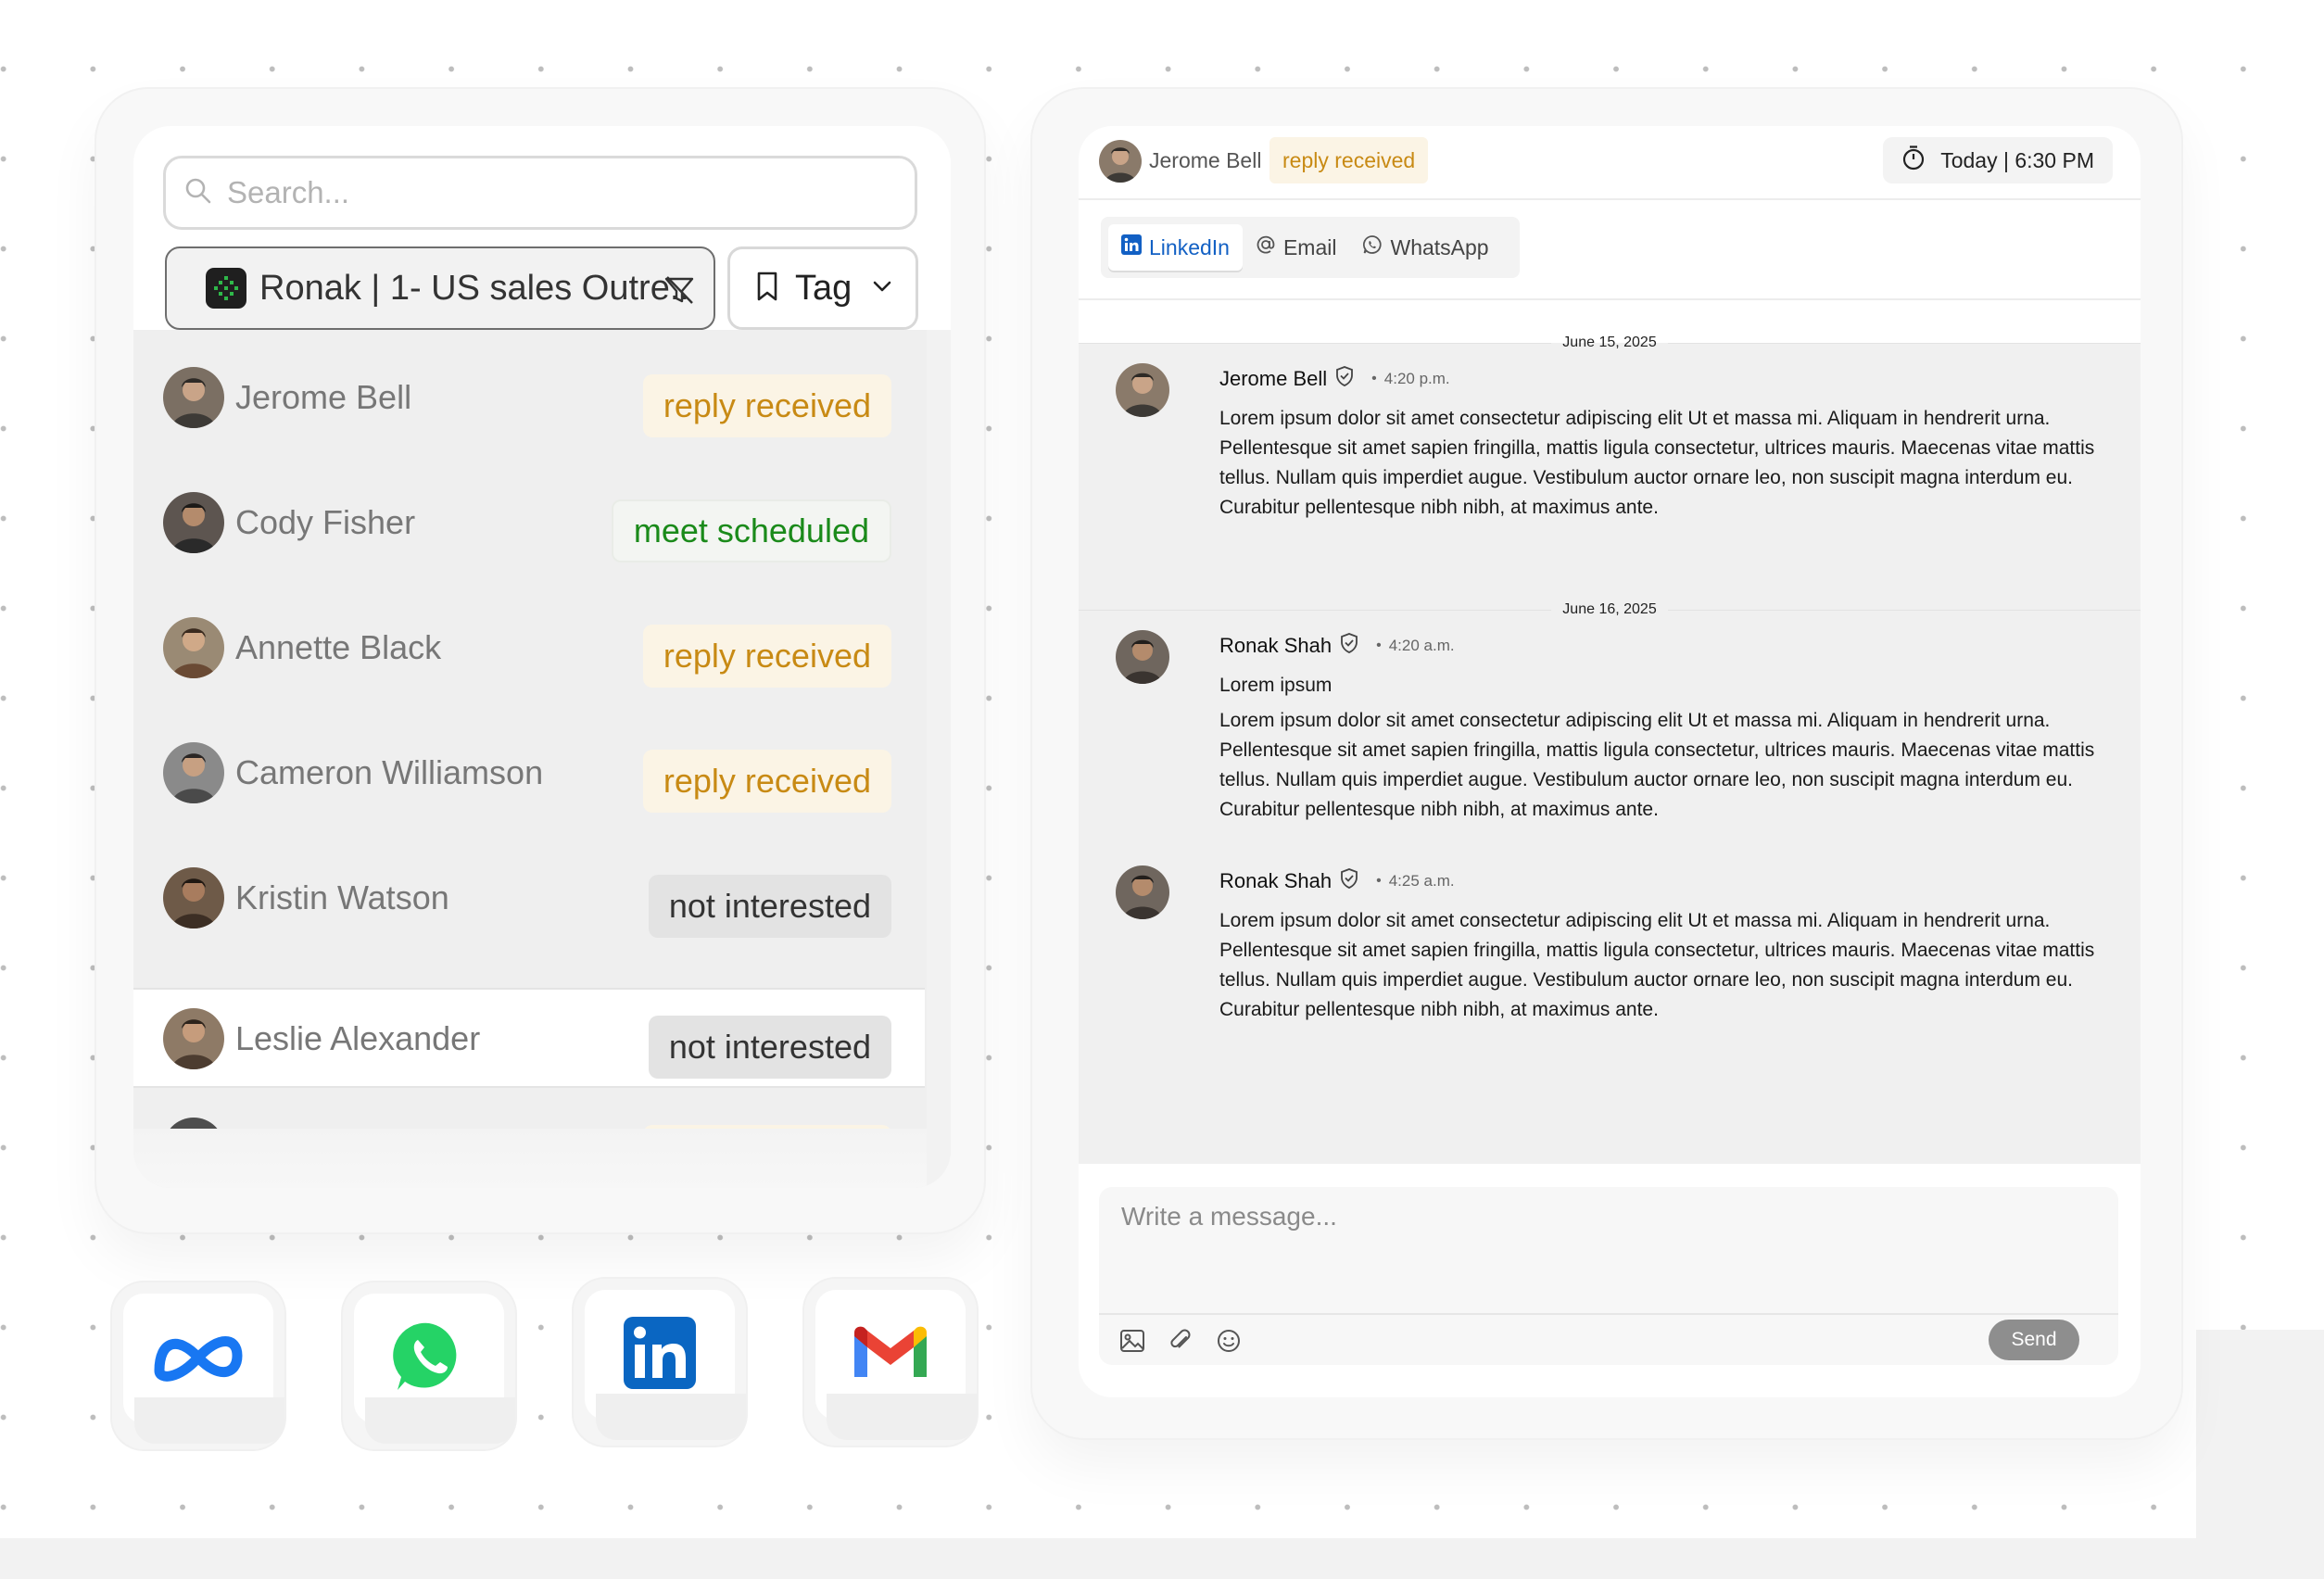  What do you see at coordinates (551, 192) in the screenshot?
I see `search-input` at bounding box center [551, 192].